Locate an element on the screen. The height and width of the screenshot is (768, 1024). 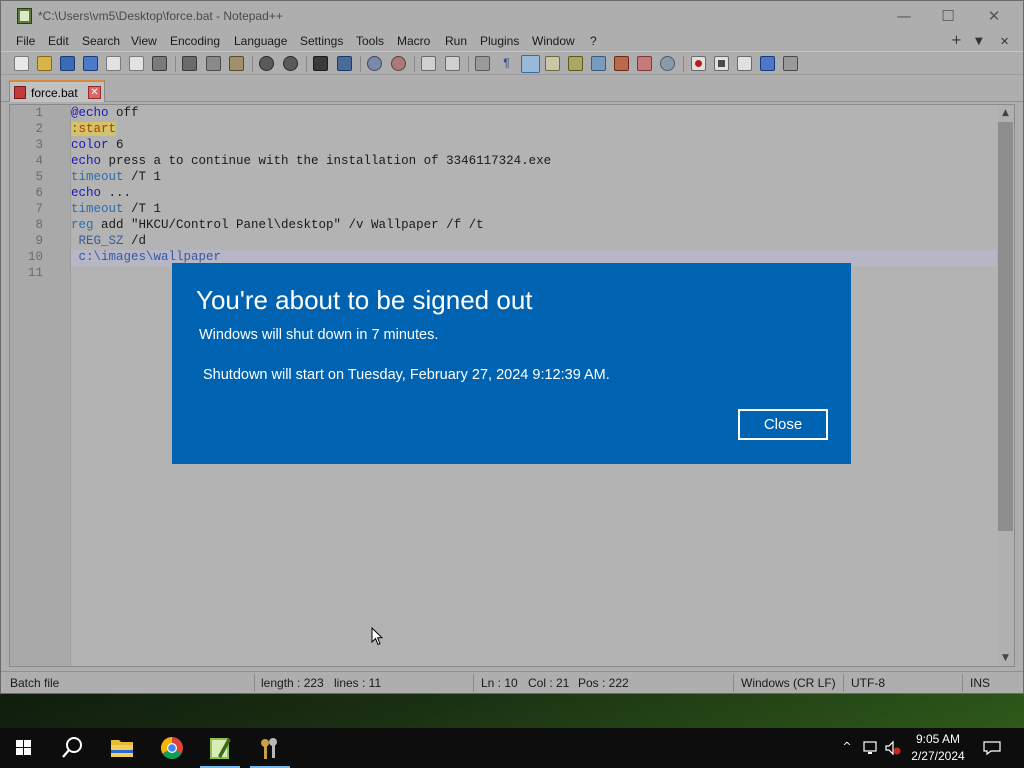
save-all-icon is located at coordinates (90, 63).